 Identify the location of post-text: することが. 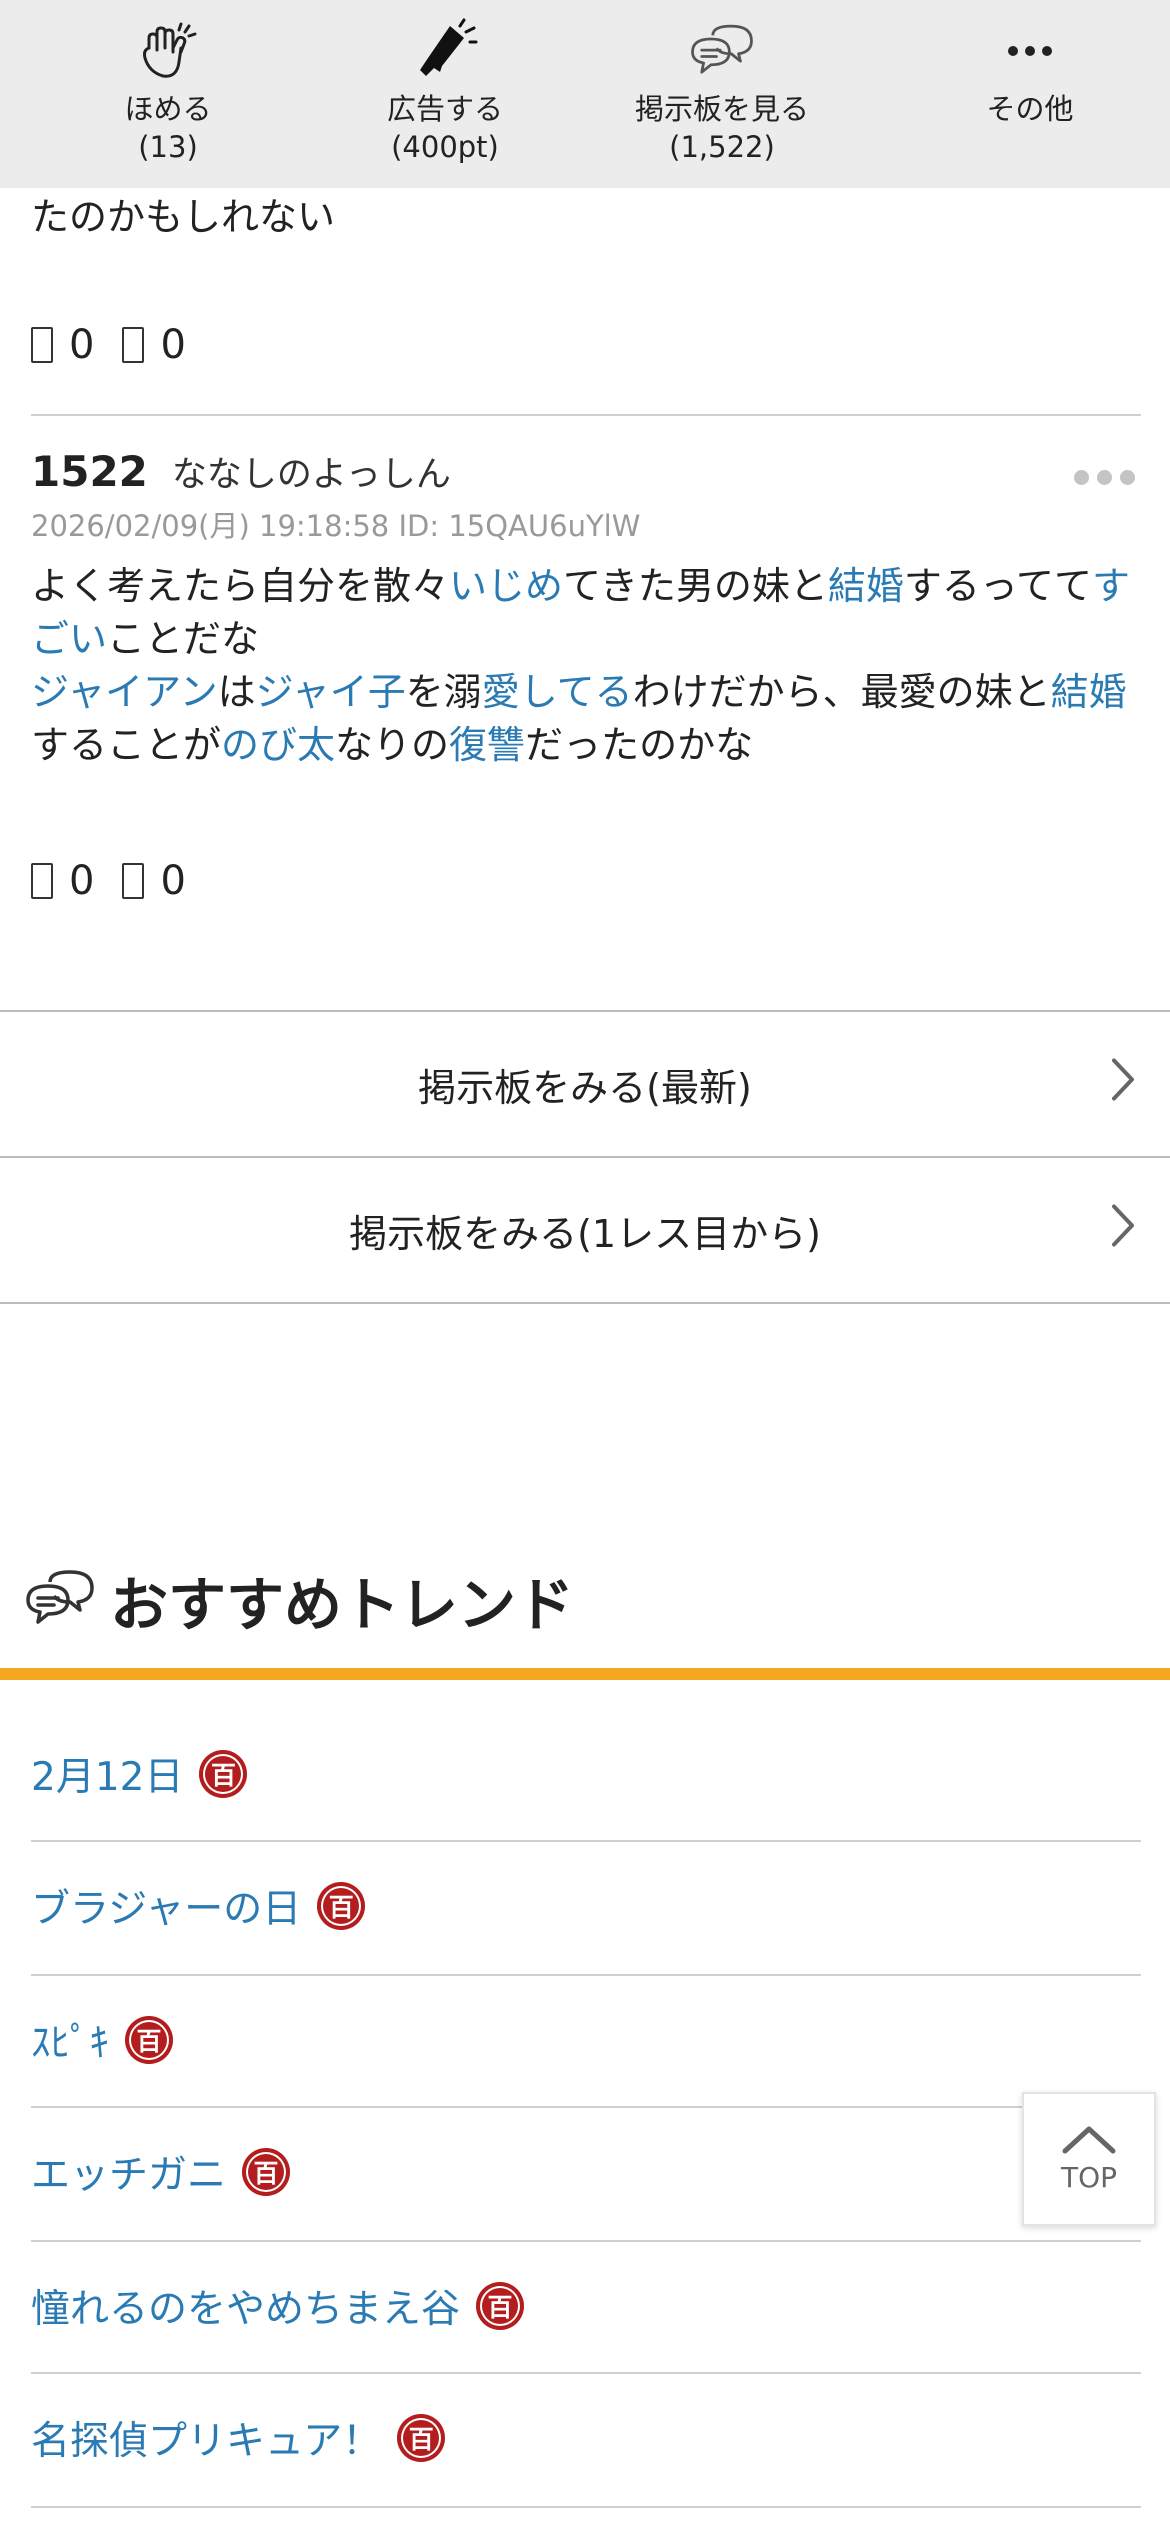
(126, 745).